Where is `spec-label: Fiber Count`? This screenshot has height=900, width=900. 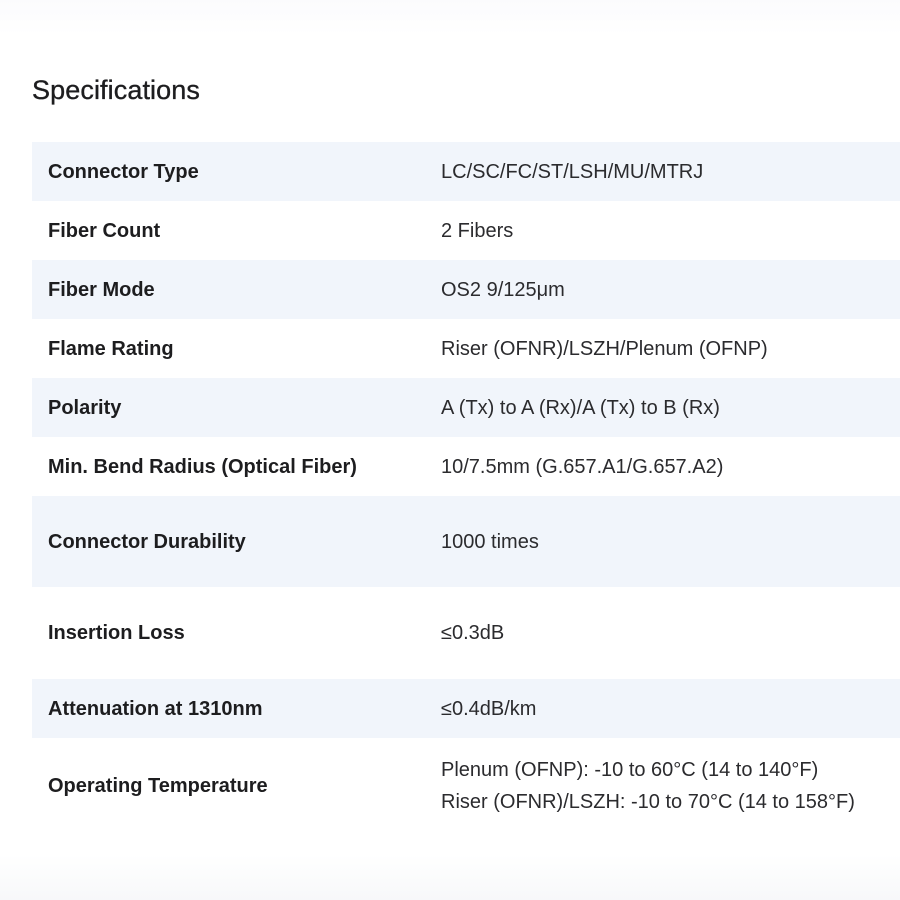
spec-label: Fiber Count is located at coordinates (104, 230).